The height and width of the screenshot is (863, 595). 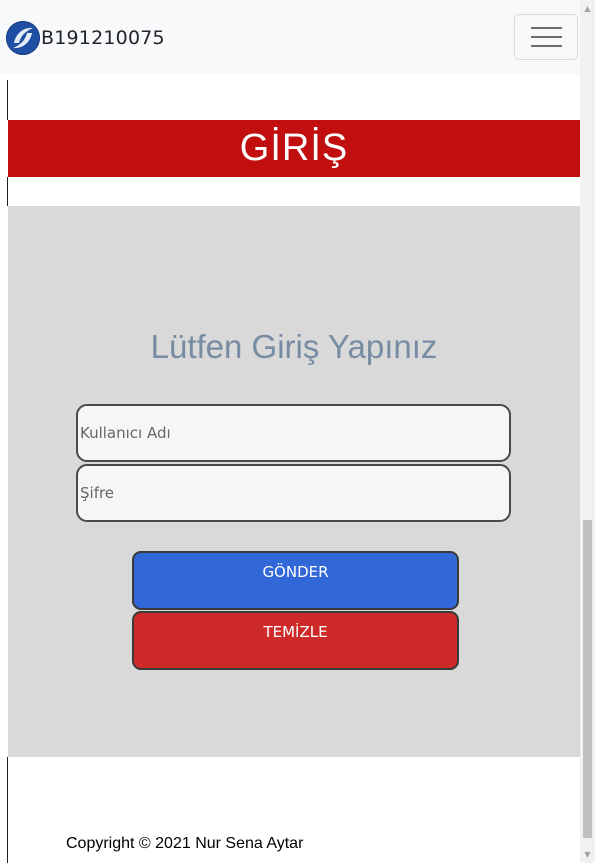 What do you see at coordinates (103, 38) in the screenshot?
I see `brand-text: B191210075` at bounding box center [103, 38].